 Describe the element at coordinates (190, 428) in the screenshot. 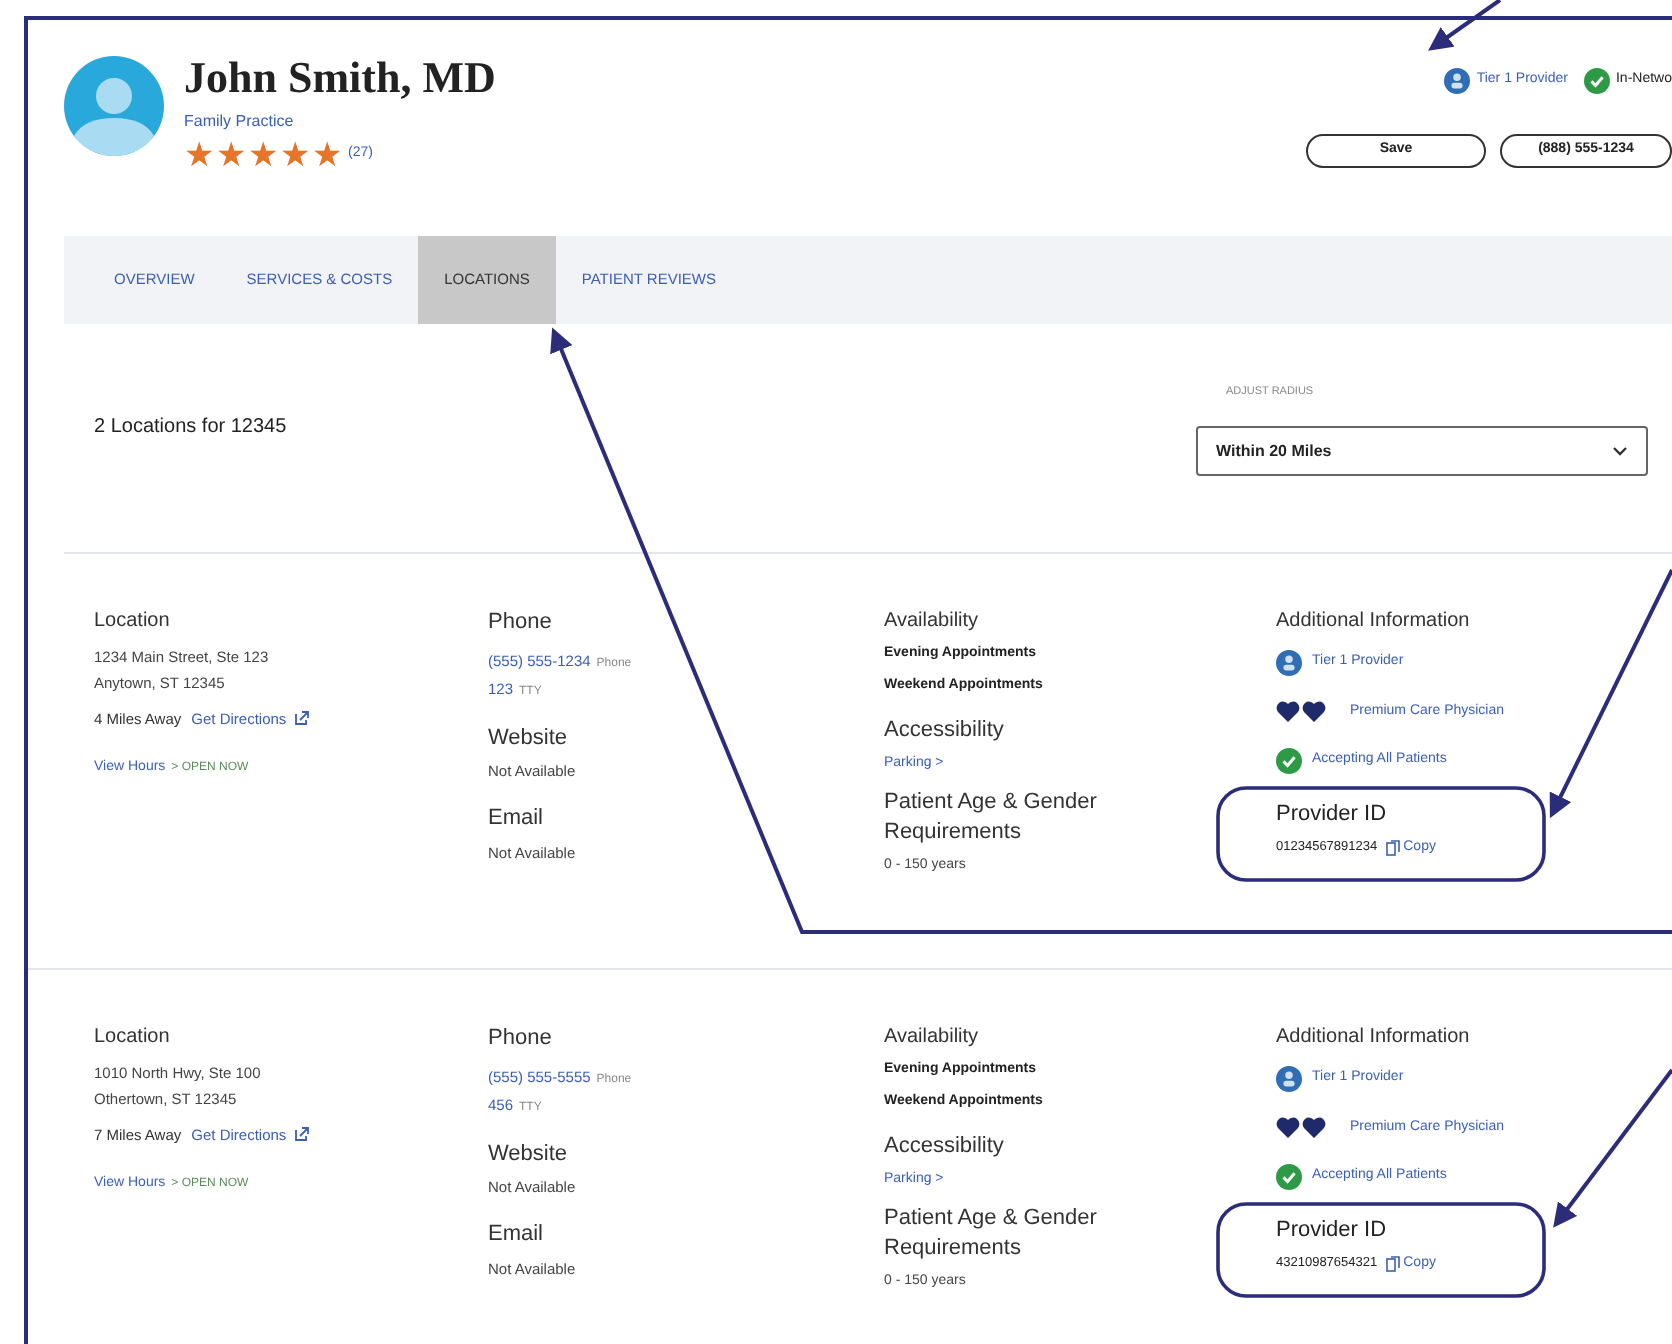

I see `results-summary: 2 Locations for 12345` at that location.